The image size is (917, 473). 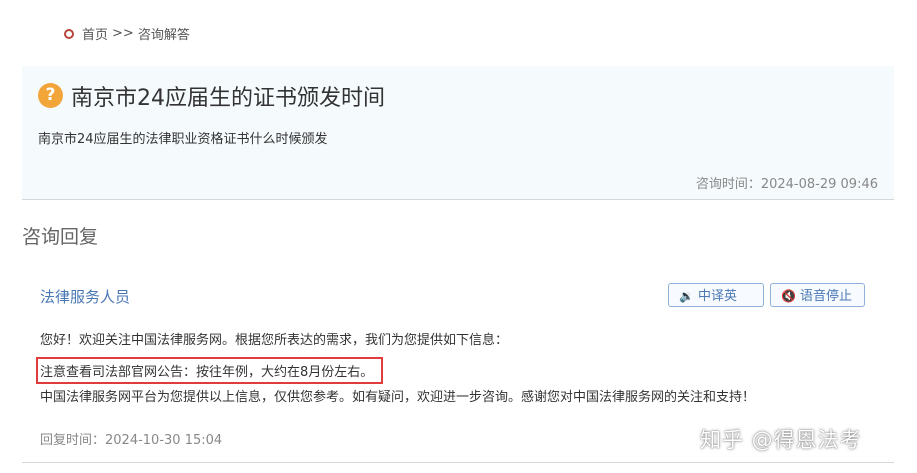 I want to click on reply-section-heading: 咨询回复, so click(x=60, y=237).